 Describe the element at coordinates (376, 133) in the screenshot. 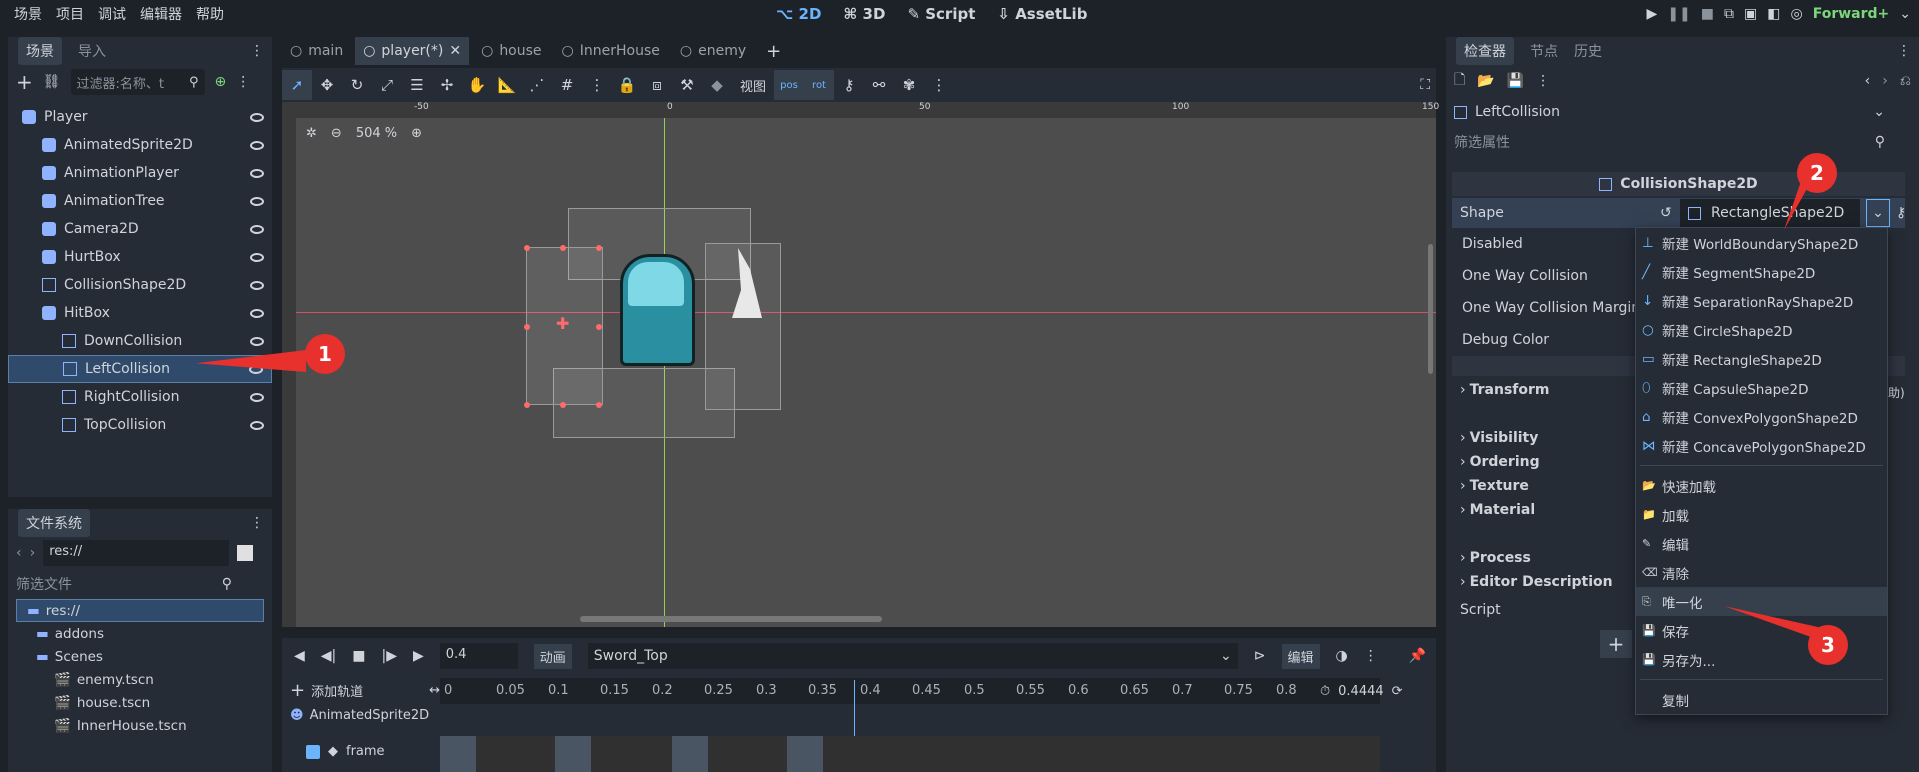

I see `zoom-level: 504 %` at that location.